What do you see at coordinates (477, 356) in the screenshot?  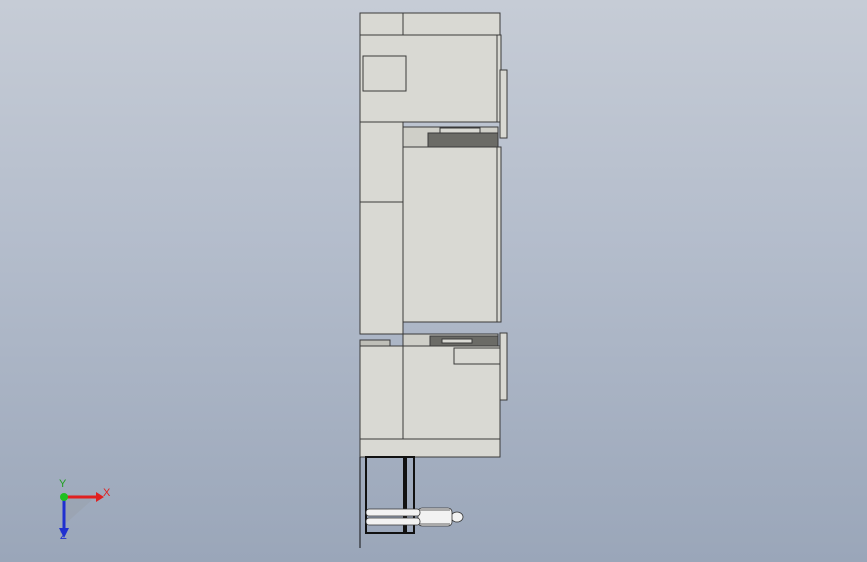 I see `lower-control-panel` at bounding box center [477, 356].